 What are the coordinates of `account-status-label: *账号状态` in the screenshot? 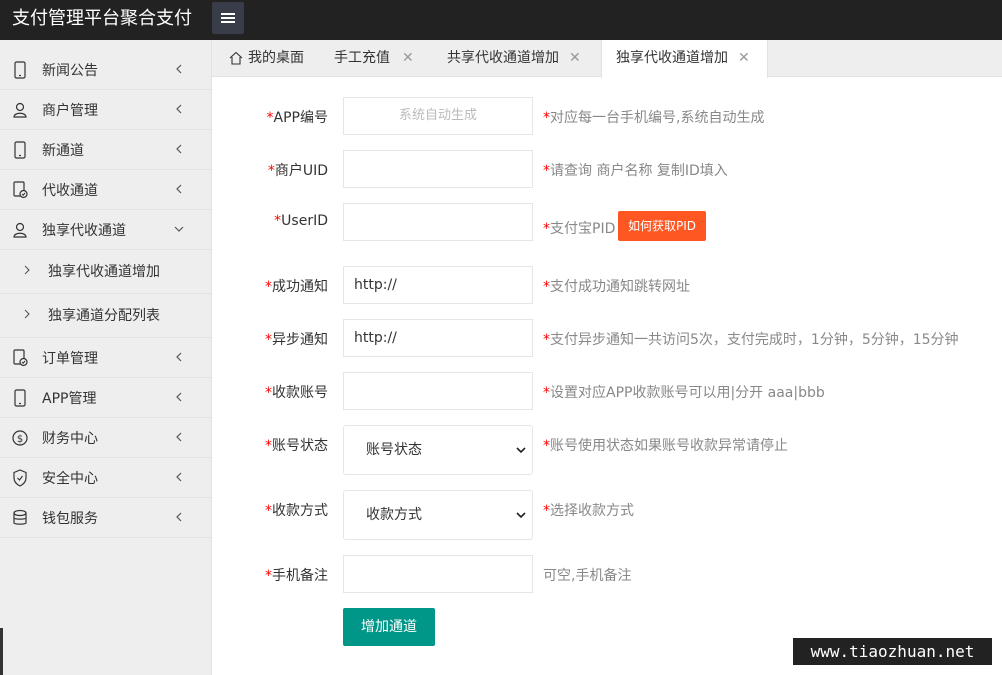 It's located at (296, 446).